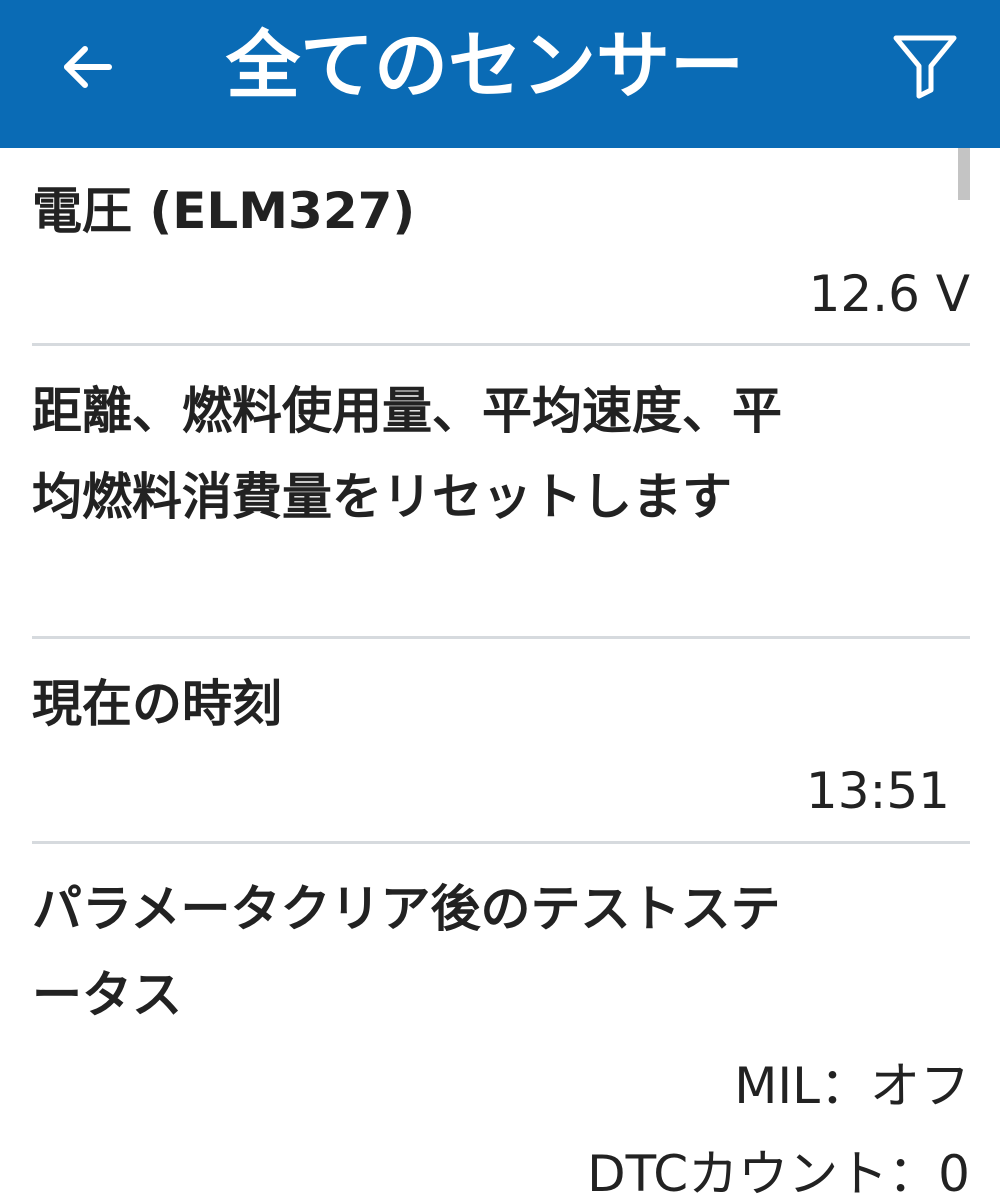 Image resolution: width=1000 pixels, height=1204 pixels. What do you see at coordinates (406, 909) in the screenshot?
I see `sensor-name-line-1: パラメータクリア後のテストステ` at bounding box center [406, 909].